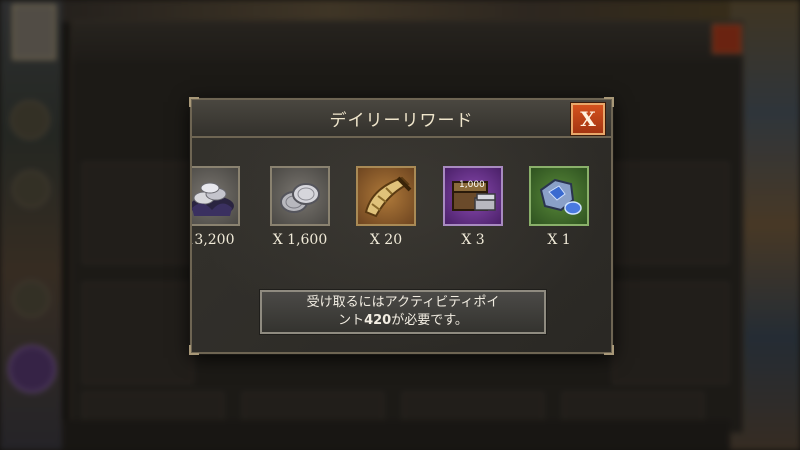  I want to click on crate-badge: 1,000, so click(472, 185).